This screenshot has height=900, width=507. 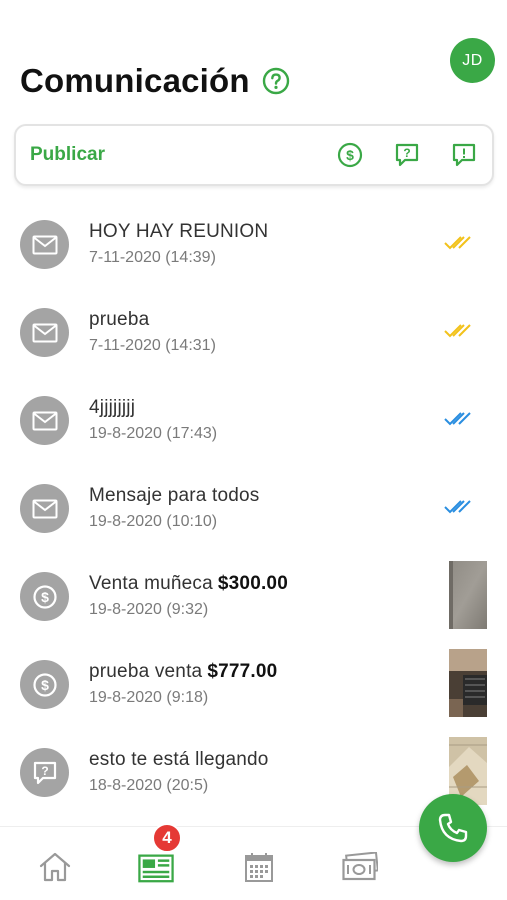 I want to click on calendar-icon, so click(x=259, y=867).